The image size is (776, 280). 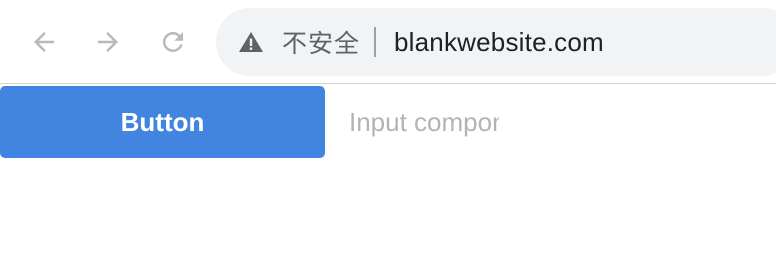 I want to click on back-button, so click(x=44, y=42).